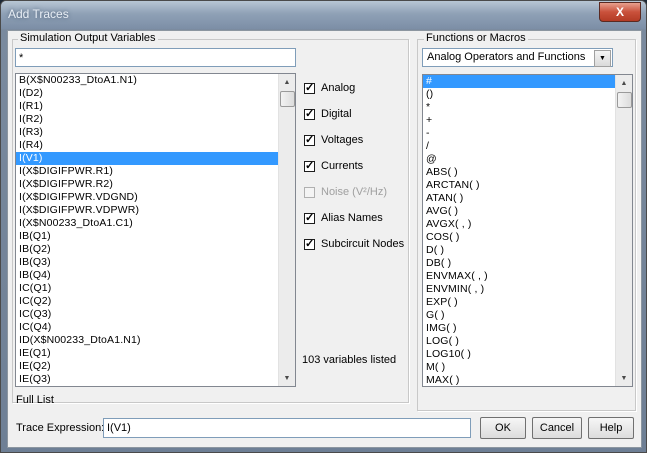 This screenshot has width=647, height=453. I want to click on function-list-item: AVGX( , ), so click(519, 224).